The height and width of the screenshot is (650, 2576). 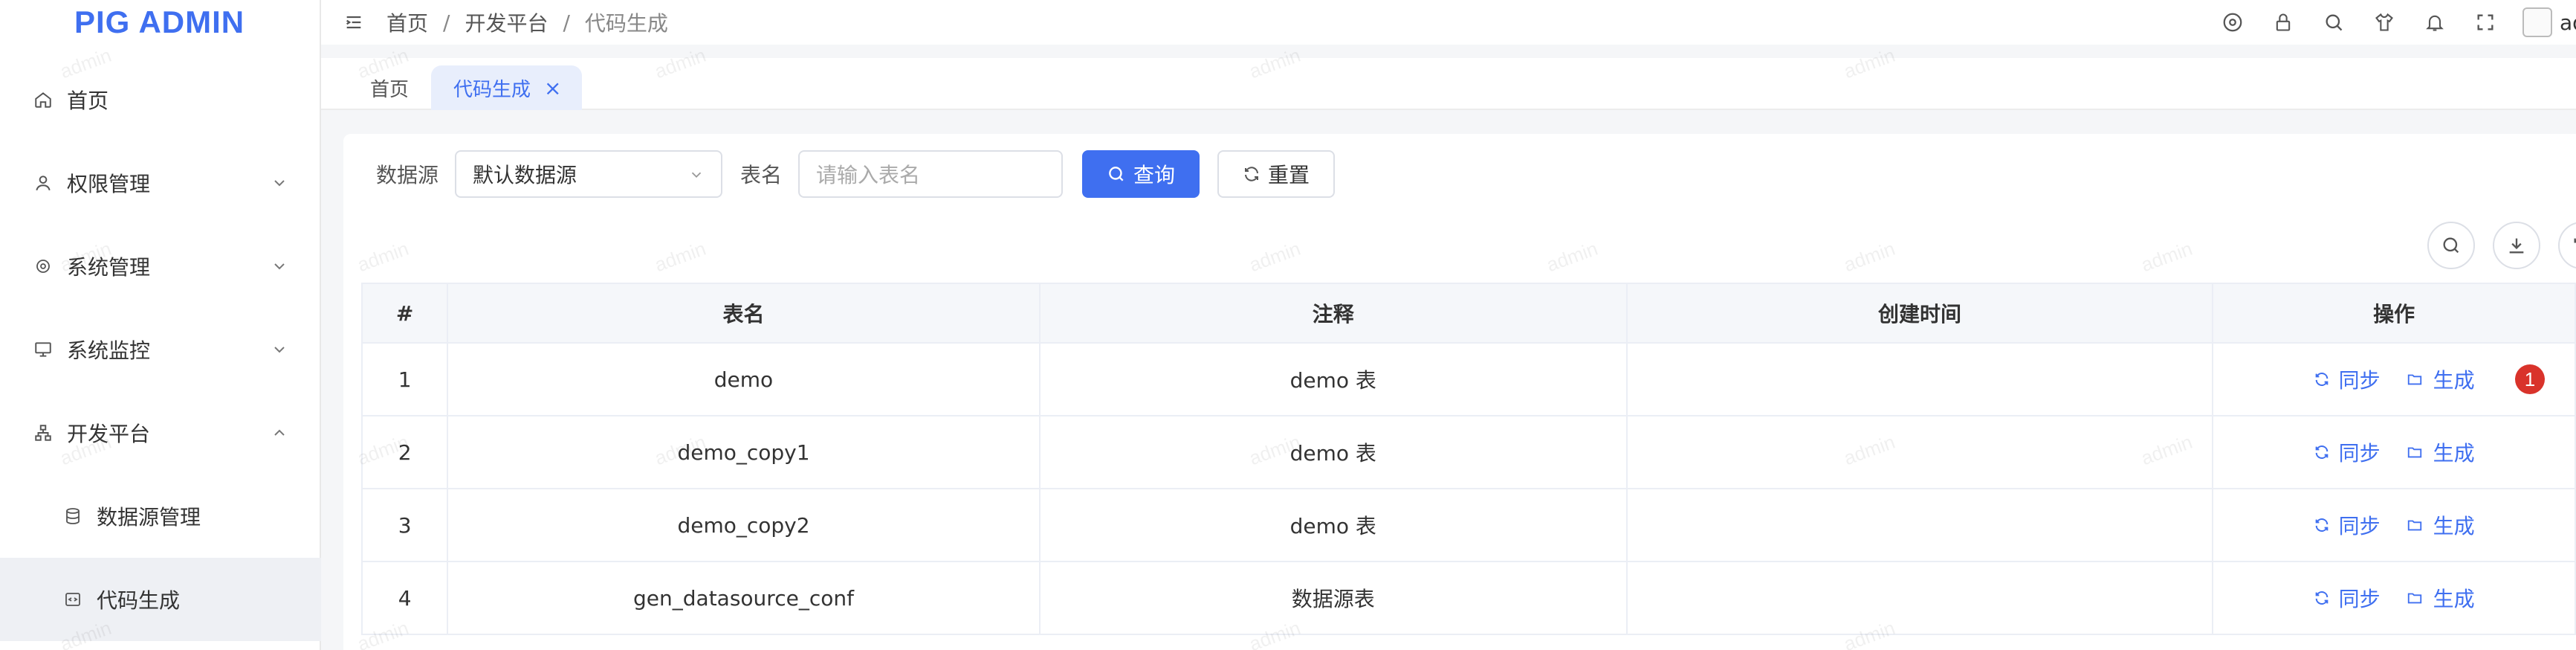 What do you see at coordinates (868, 175) in the screenshot?
I see `table-name-placeholder: 请输入表名` at bounding box center [868, 175].